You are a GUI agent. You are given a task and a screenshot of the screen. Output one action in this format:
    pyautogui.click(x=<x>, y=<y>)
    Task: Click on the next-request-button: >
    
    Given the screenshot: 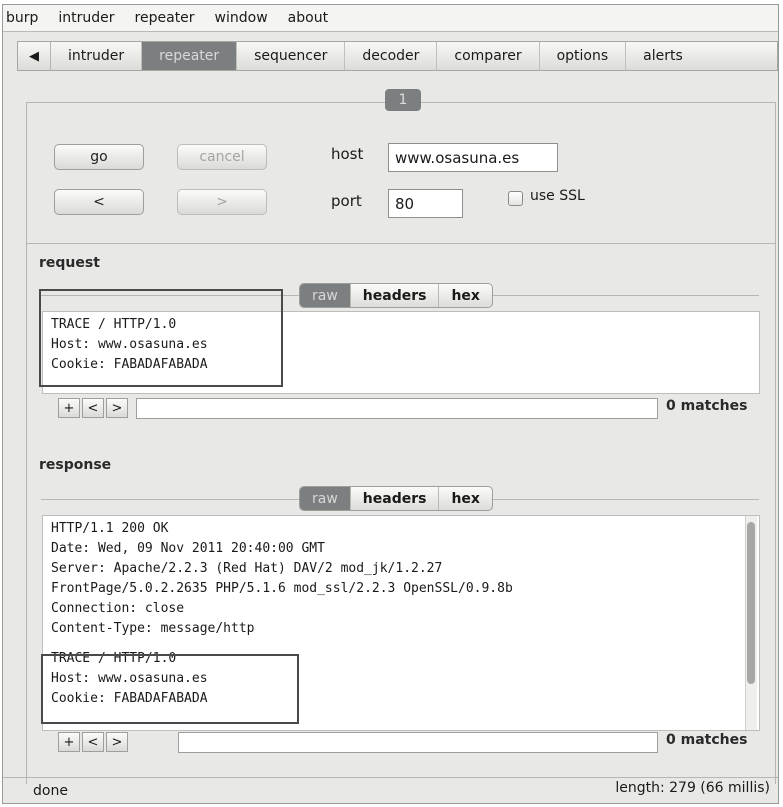 What is the action you would take?
    pyautogui.click(x=222, y=202)
    